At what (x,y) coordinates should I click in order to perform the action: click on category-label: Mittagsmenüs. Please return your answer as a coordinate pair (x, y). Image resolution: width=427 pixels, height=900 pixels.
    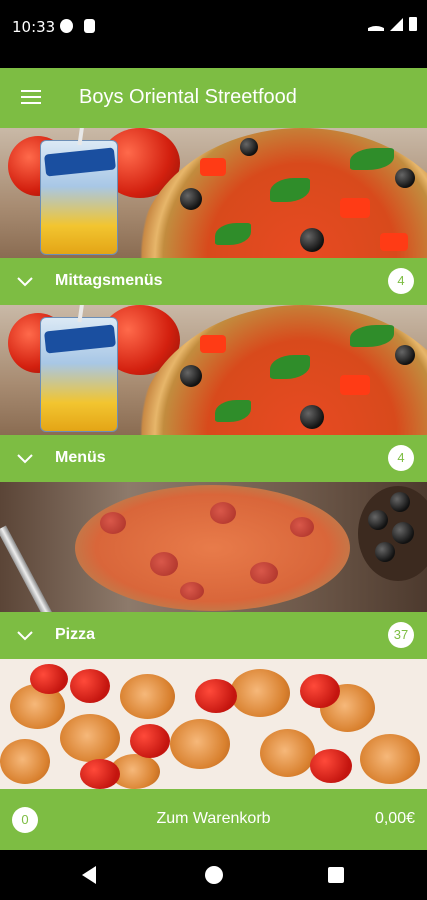
    Looking at the image, I should click on (109, 280).